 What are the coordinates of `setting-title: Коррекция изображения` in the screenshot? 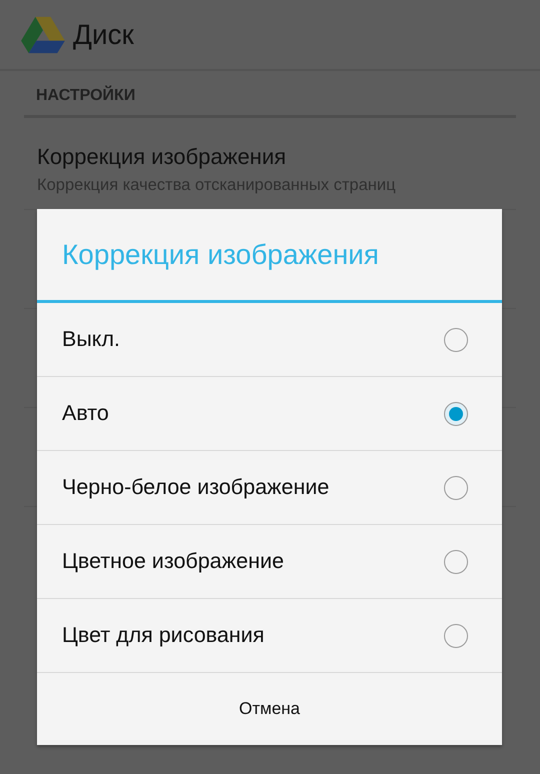 It's located at (162, 157).